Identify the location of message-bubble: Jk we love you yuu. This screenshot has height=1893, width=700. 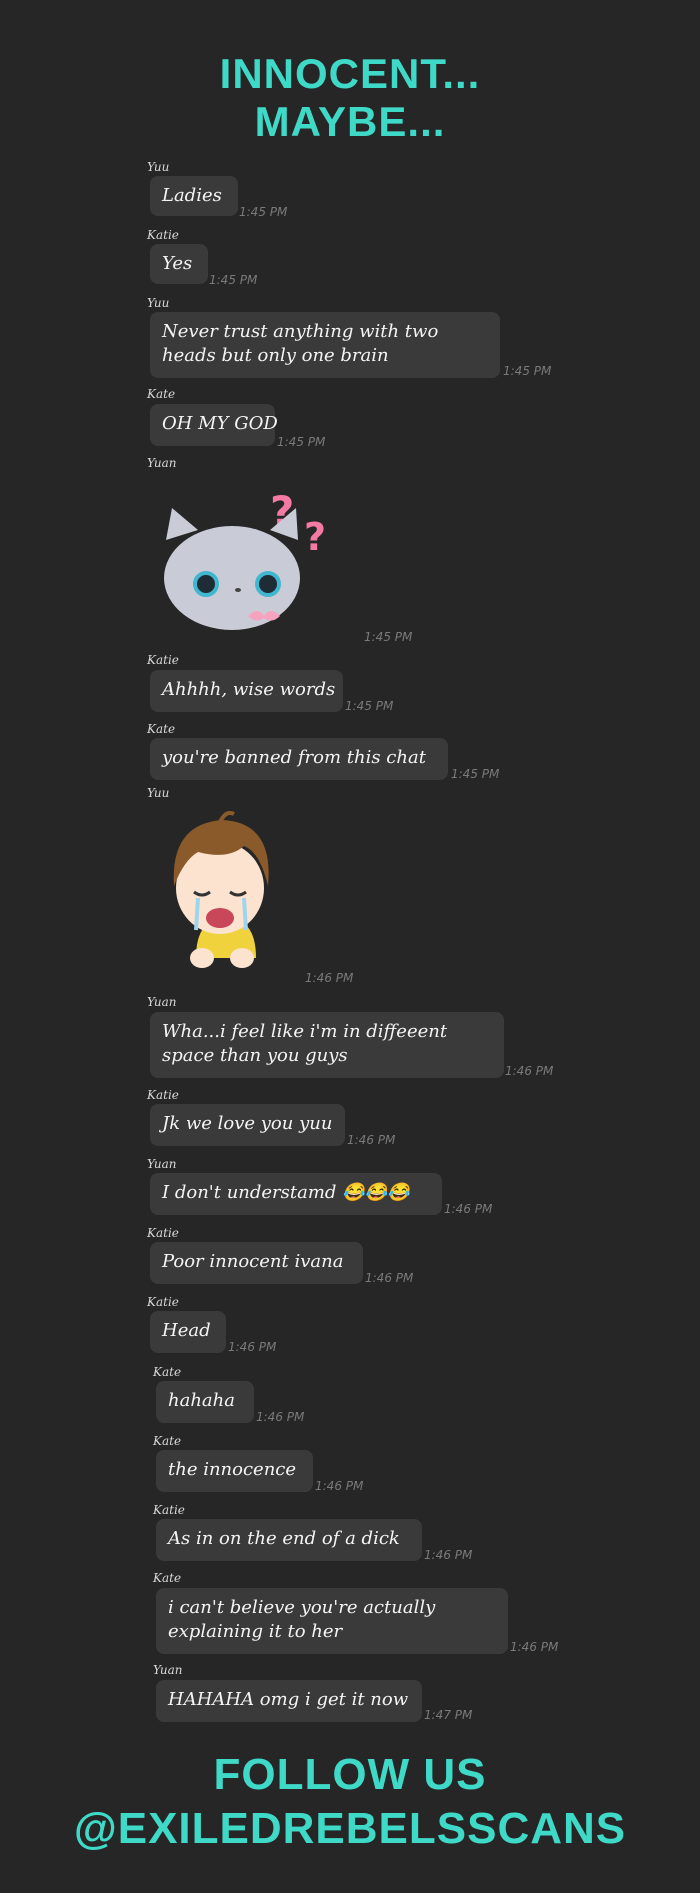
(247, 1125).